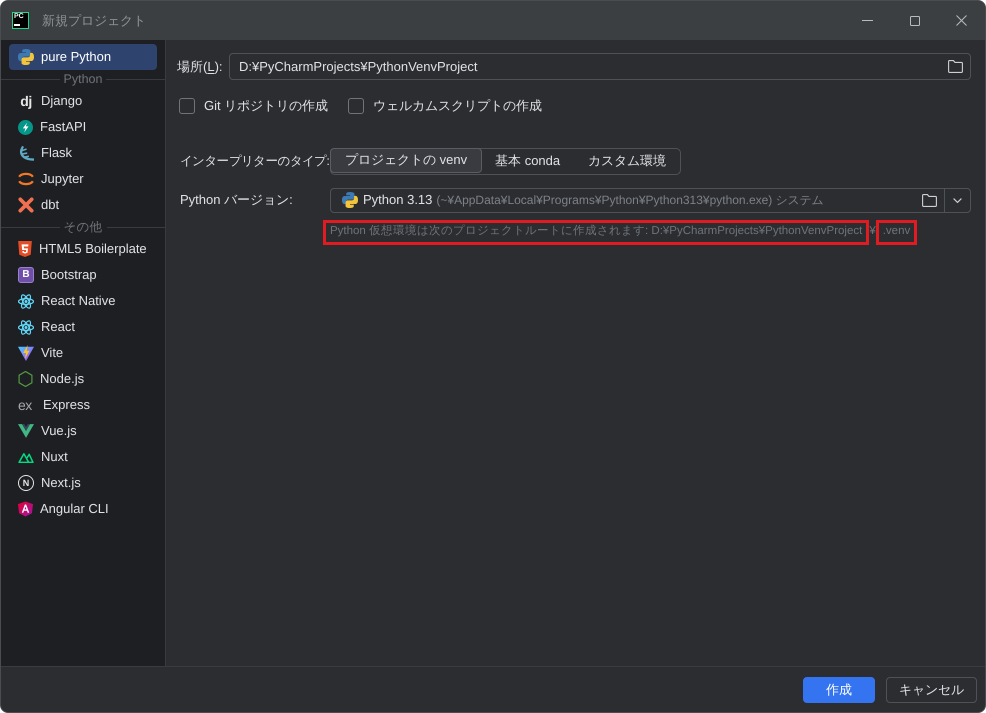 The height and width of the screenshot is (713, 986). Describe the element at coordinates (630, 200) in the screenshot. I see `python-path-text: (~¥AppData¥Local¥Programs¥Python¥Python313¥python.exe) システム` at that location.